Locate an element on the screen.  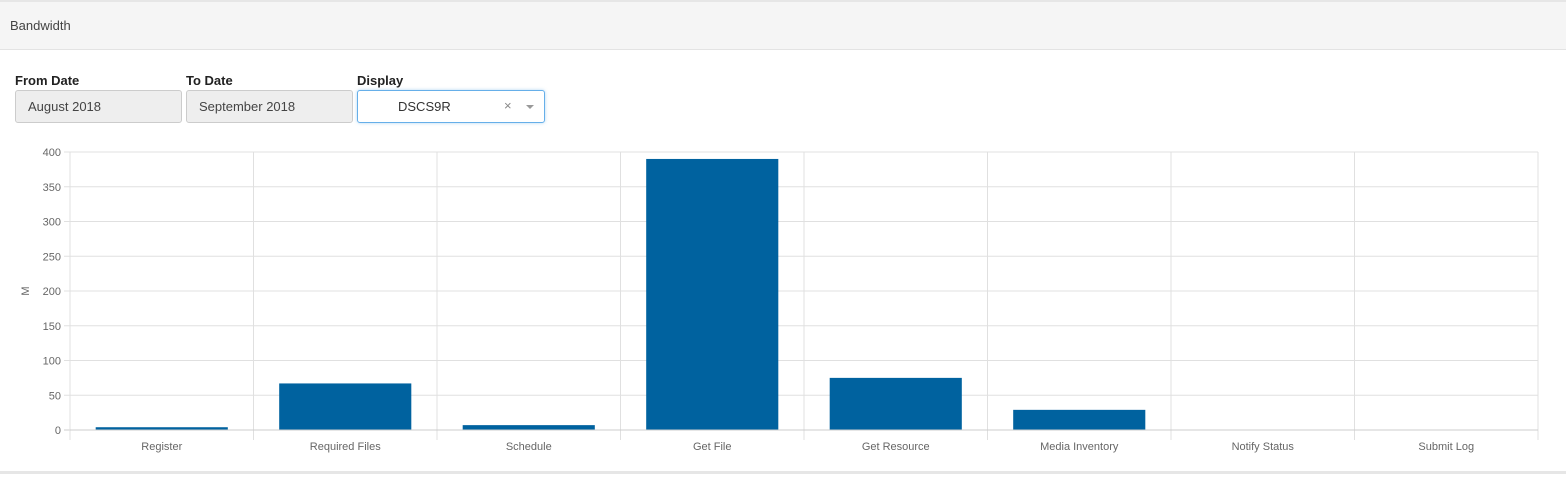
x-tick-label: Media Inventory is located at coordinates (1079, 447).